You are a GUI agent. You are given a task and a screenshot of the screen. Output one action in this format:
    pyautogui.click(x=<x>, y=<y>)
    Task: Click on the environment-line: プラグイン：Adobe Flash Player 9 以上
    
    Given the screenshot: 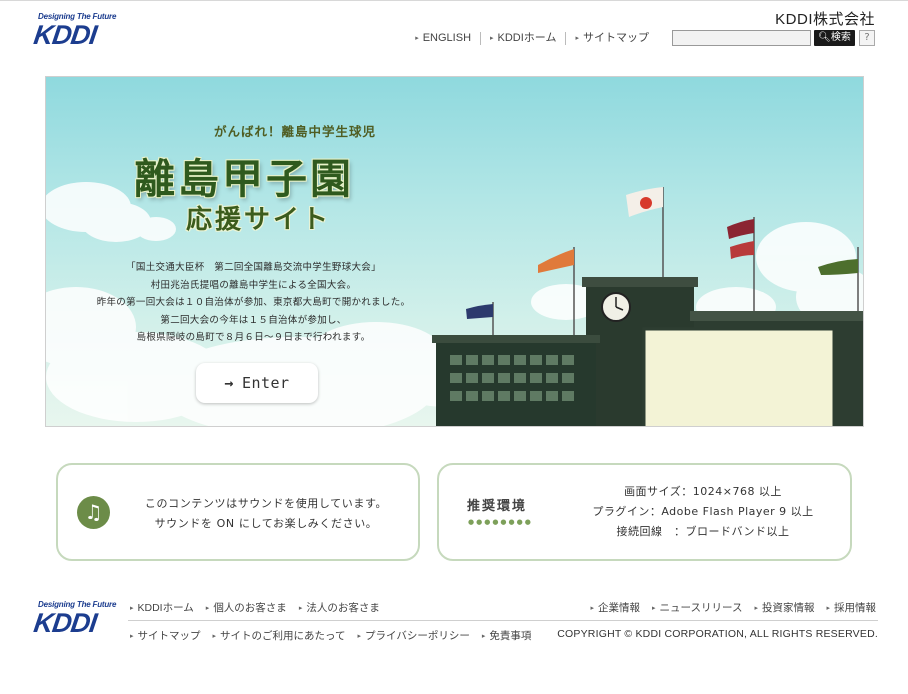 What is the action you would take?
    pyautogui.click(x=703, y=511)
    